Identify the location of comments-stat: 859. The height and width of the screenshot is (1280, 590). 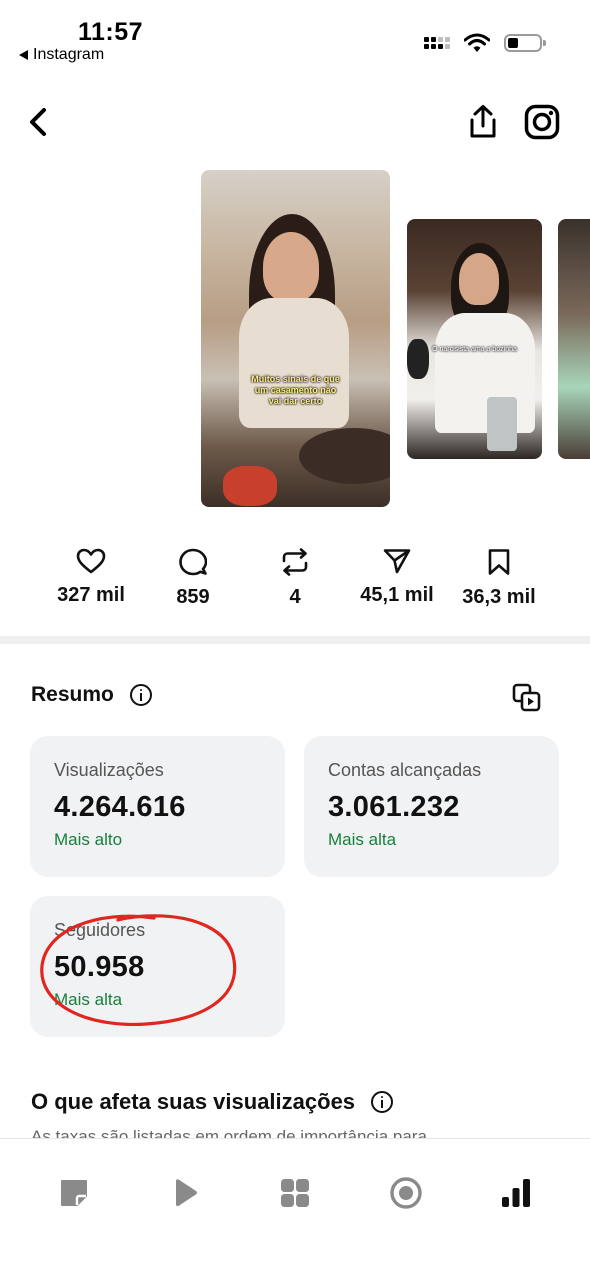
(193, 574).